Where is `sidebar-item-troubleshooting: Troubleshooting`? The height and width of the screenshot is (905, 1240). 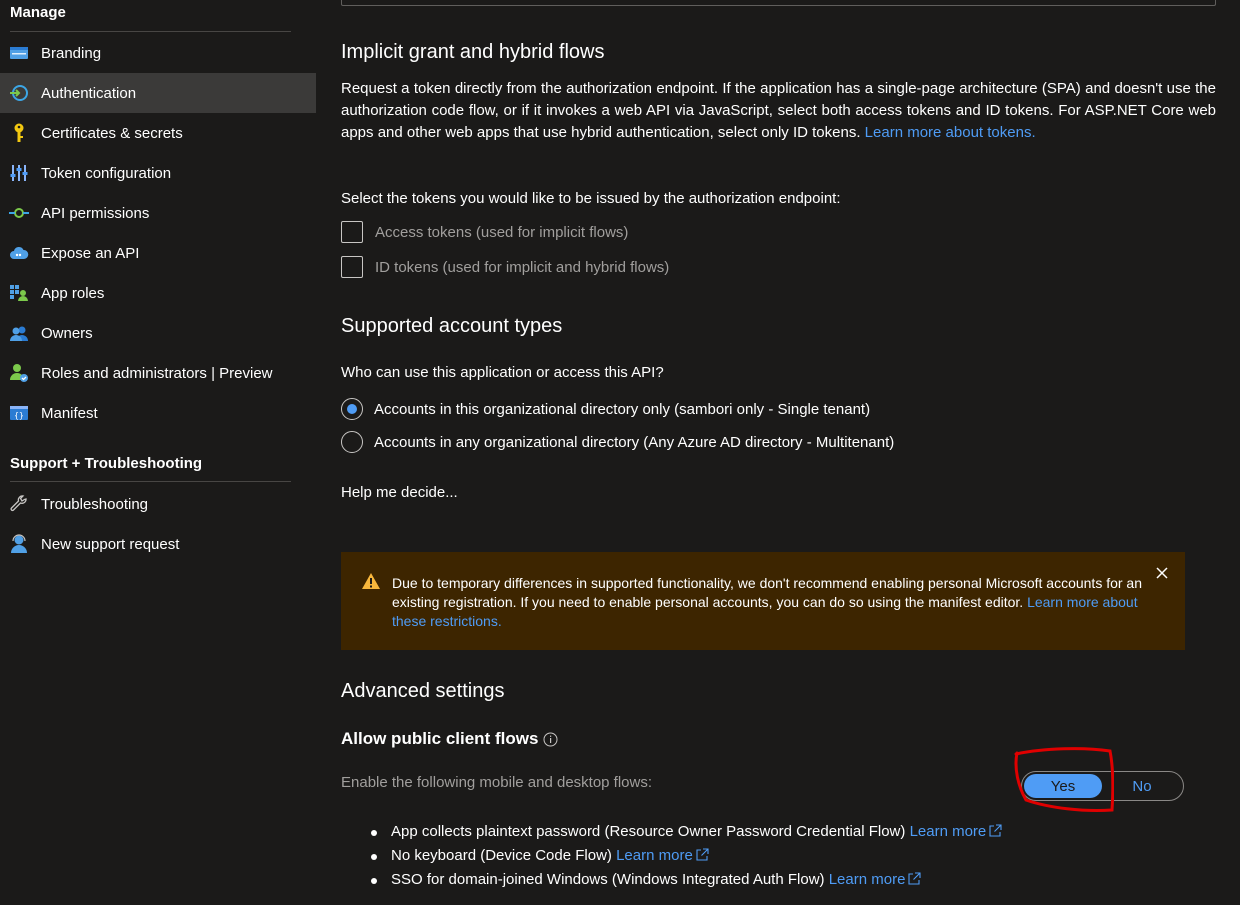
sidebar-item-troubleshooting: Troubleshooting is located at coordinates (158, 504).